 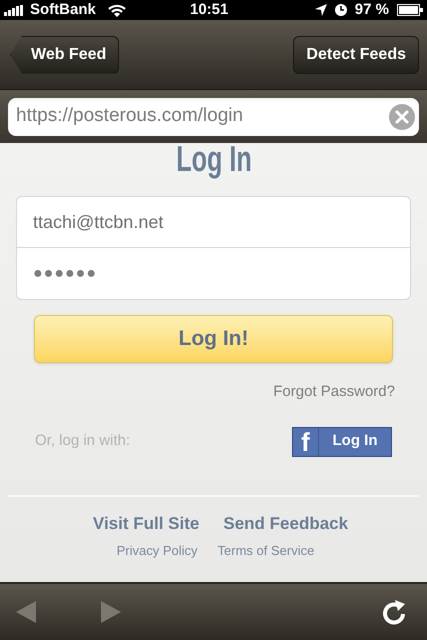 I want to click on password-field: ●●●●●●, so click(x=213, y=273).